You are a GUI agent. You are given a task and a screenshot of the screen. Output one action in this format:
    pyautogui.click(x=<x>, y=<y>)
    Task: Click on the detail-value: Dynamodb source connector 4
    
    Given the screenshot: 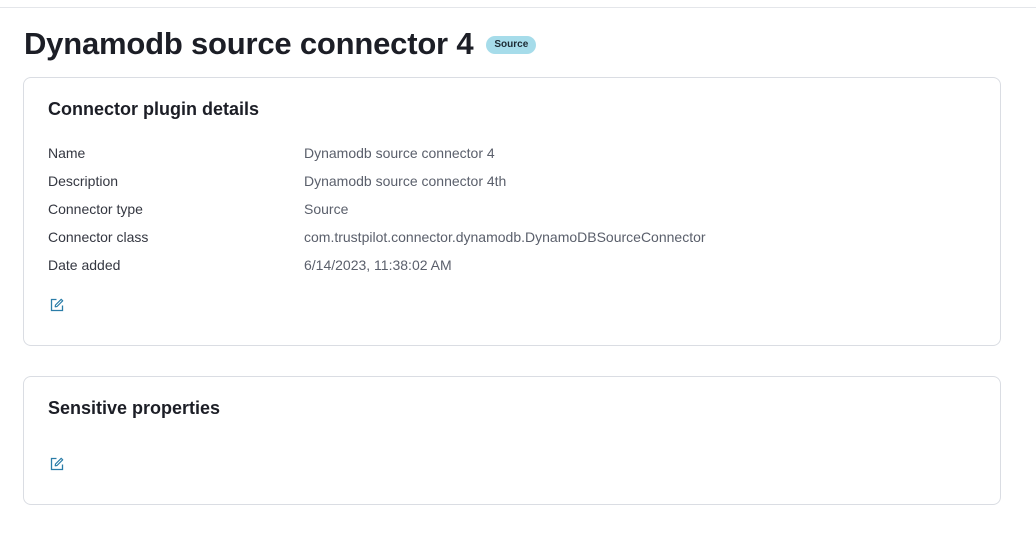 What is the action you would take?
    pyautogui.click(x=399, y=153)
    